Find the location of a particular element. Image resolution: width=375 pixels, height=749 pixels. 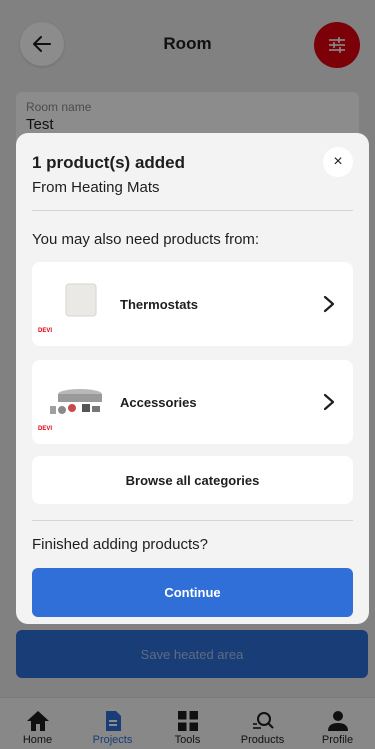

category-label-accessories: Accessories is located at coordinates (158, 402).